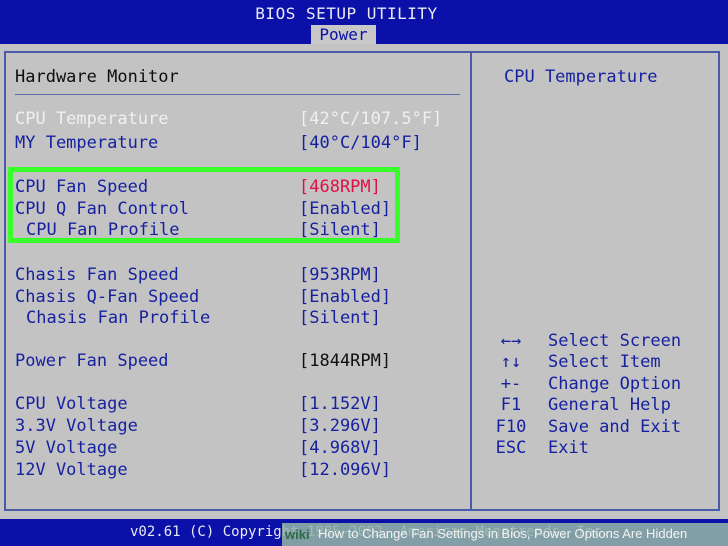 Image resolution: width=728 pixels, height=546 pixels. Describe the element at coordinates (609, 405) in the screenshot. I see `key-desc-general-help: General Help` at that location.